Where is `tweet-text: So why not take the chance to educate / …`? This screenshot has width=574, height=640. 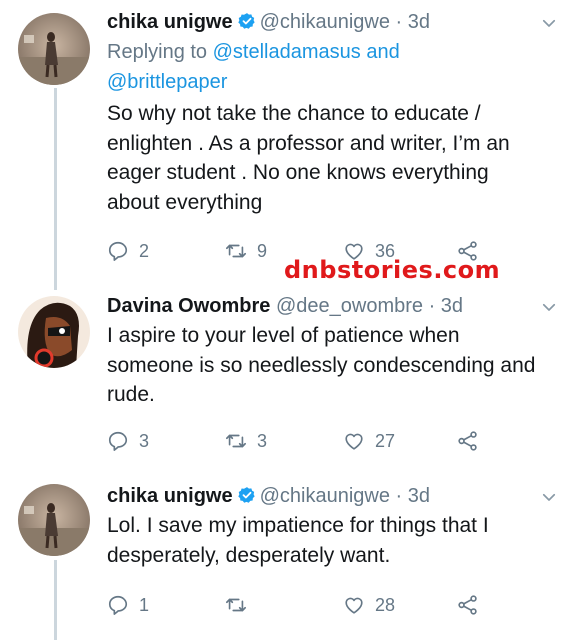 tweet-text: So why not take the chance to educate / … is located at coordinates (308, 158).